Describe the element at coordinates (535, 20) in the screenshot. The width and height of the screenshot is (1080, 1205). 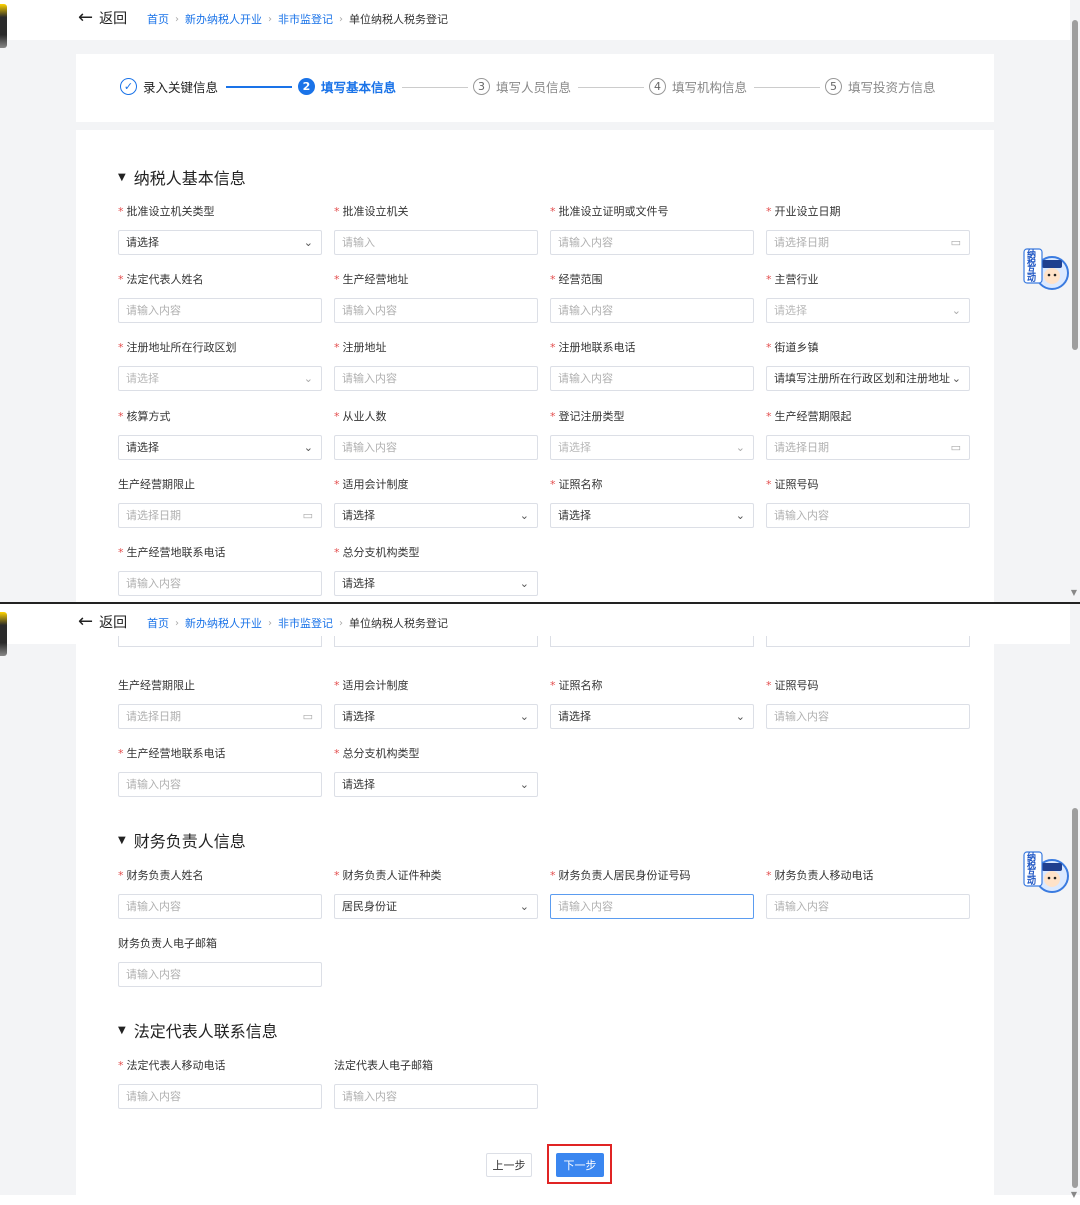
I see `top-bar: ← 返回 首页 › 新办纳税人开业 › 非市监登记 › 单位纳税人税务登记` at that location.